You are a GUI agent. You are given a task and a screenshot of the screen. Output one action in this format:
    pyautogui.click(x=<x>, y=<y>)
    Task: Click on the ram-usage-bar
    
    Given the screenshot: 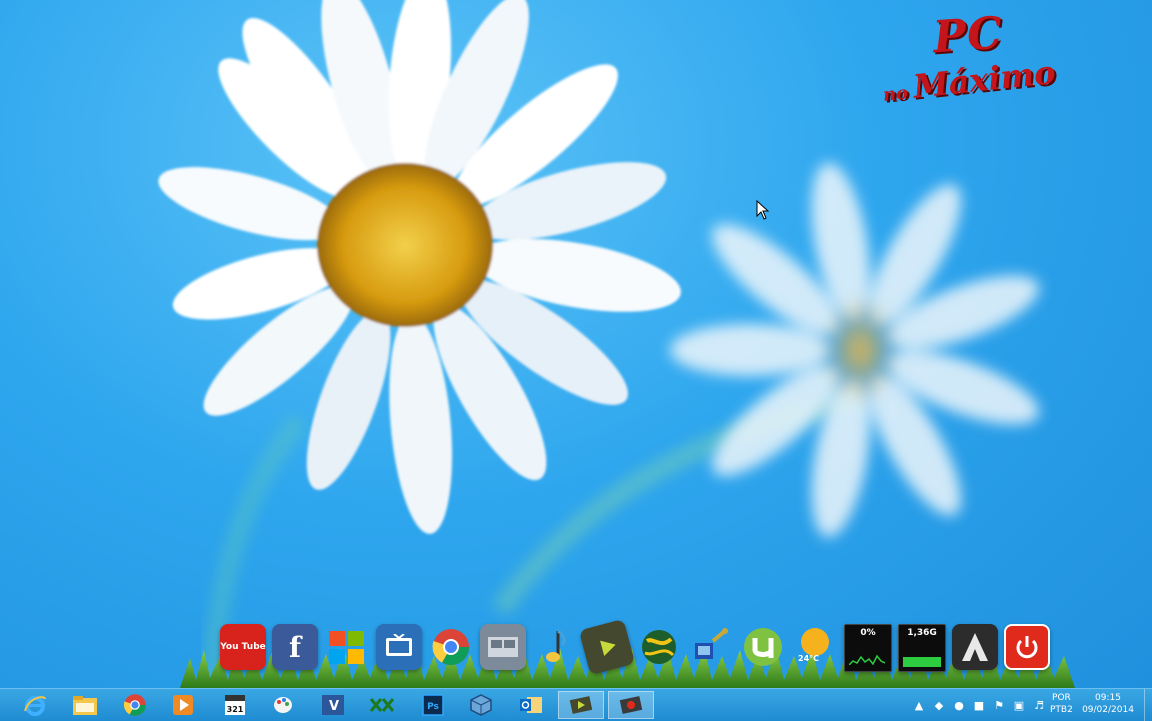 What is the action you would take?
    pyautogui.click(x=922, y=662)
    